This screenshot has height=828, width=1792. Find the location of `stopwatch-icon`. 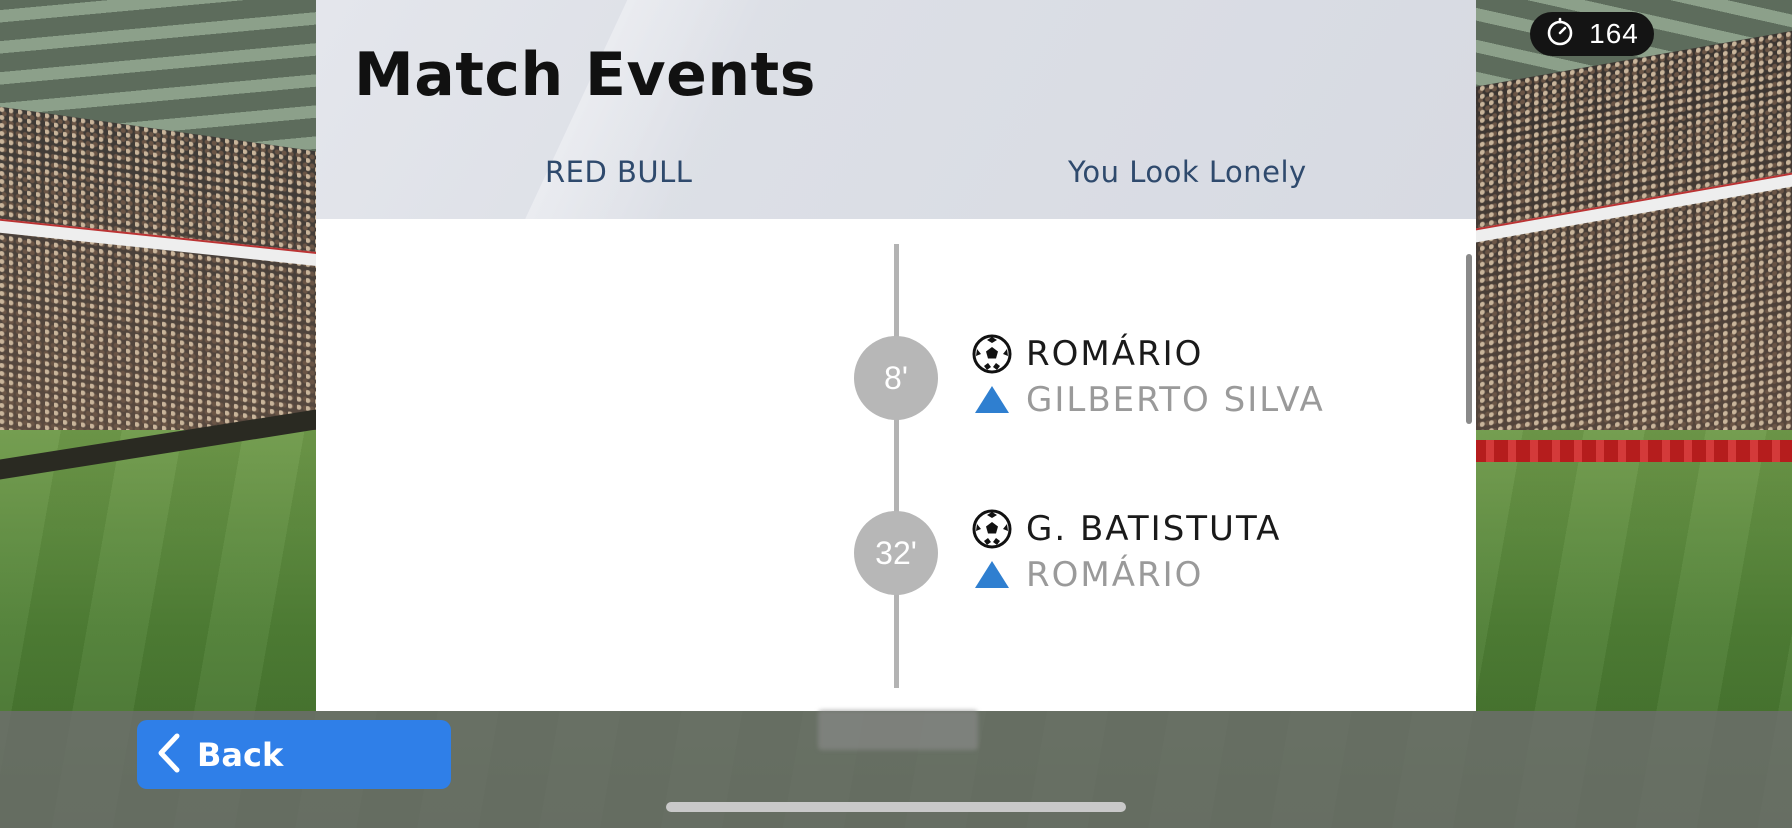

stopwatch-icon is located at coordinates (1560, 34).